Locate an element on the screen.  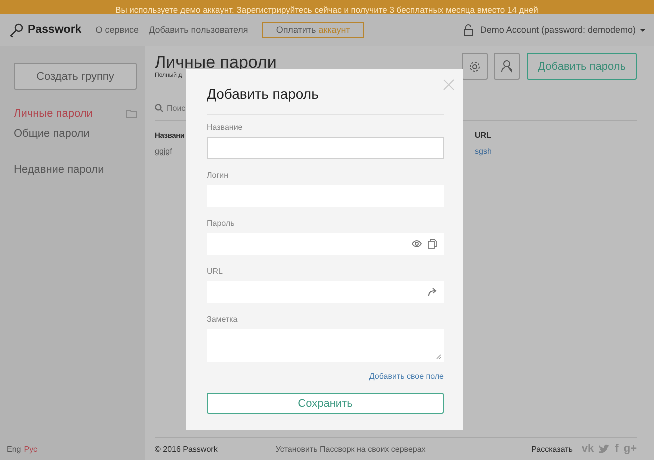
nav-link: О сервисе is located at coordinates (118, 30).